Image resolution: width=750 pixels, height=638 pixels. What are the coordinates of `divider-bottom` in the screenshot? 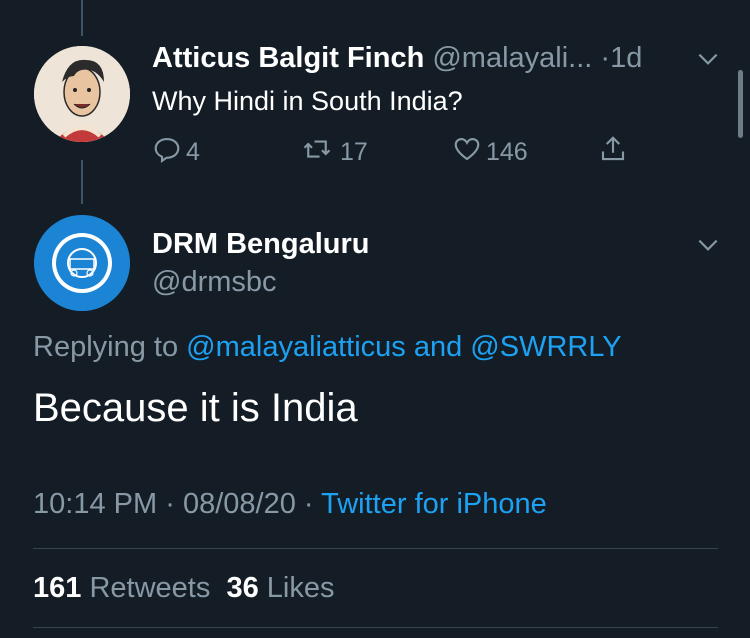 It's located at (375, 627).